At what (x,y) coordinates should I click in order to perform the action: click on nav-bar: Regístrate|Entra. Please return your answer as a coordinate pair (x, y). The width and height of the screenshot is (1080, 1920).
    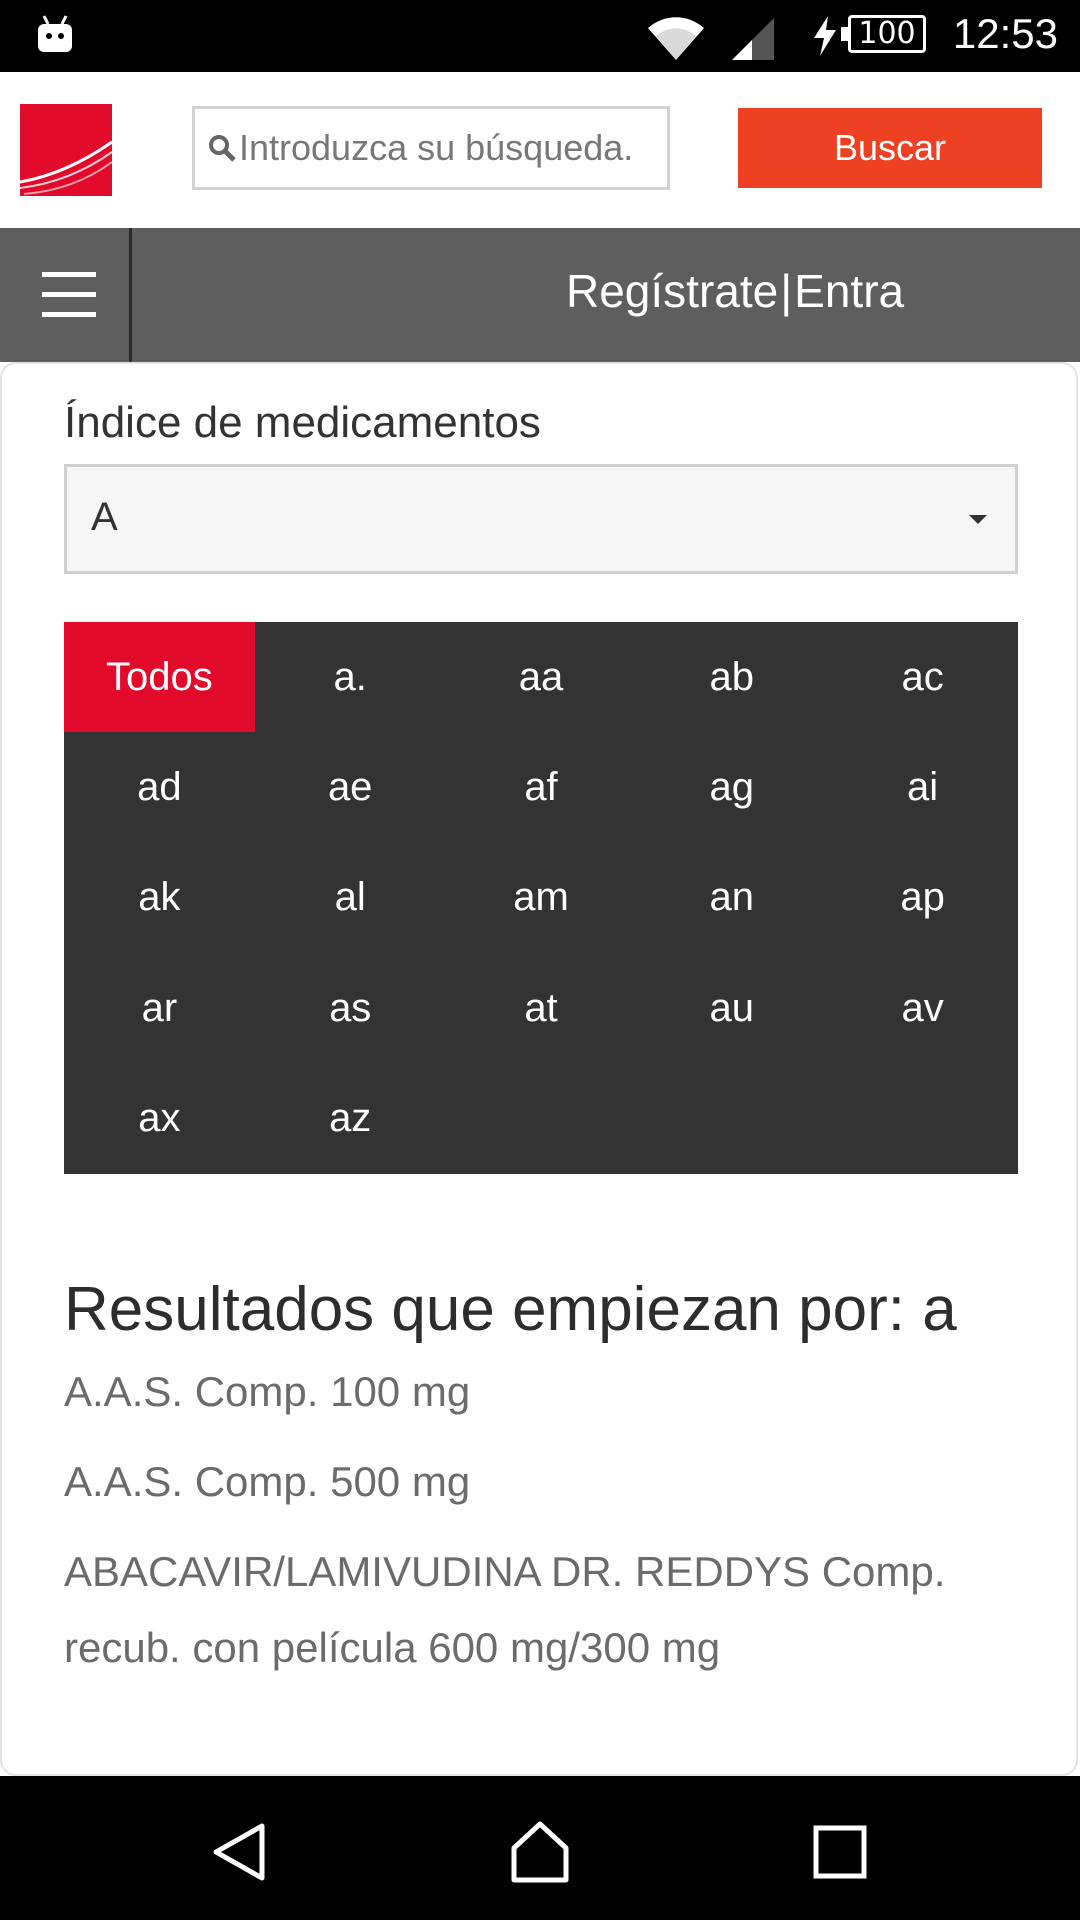
    Looking at the image, I should click on (540, 295).